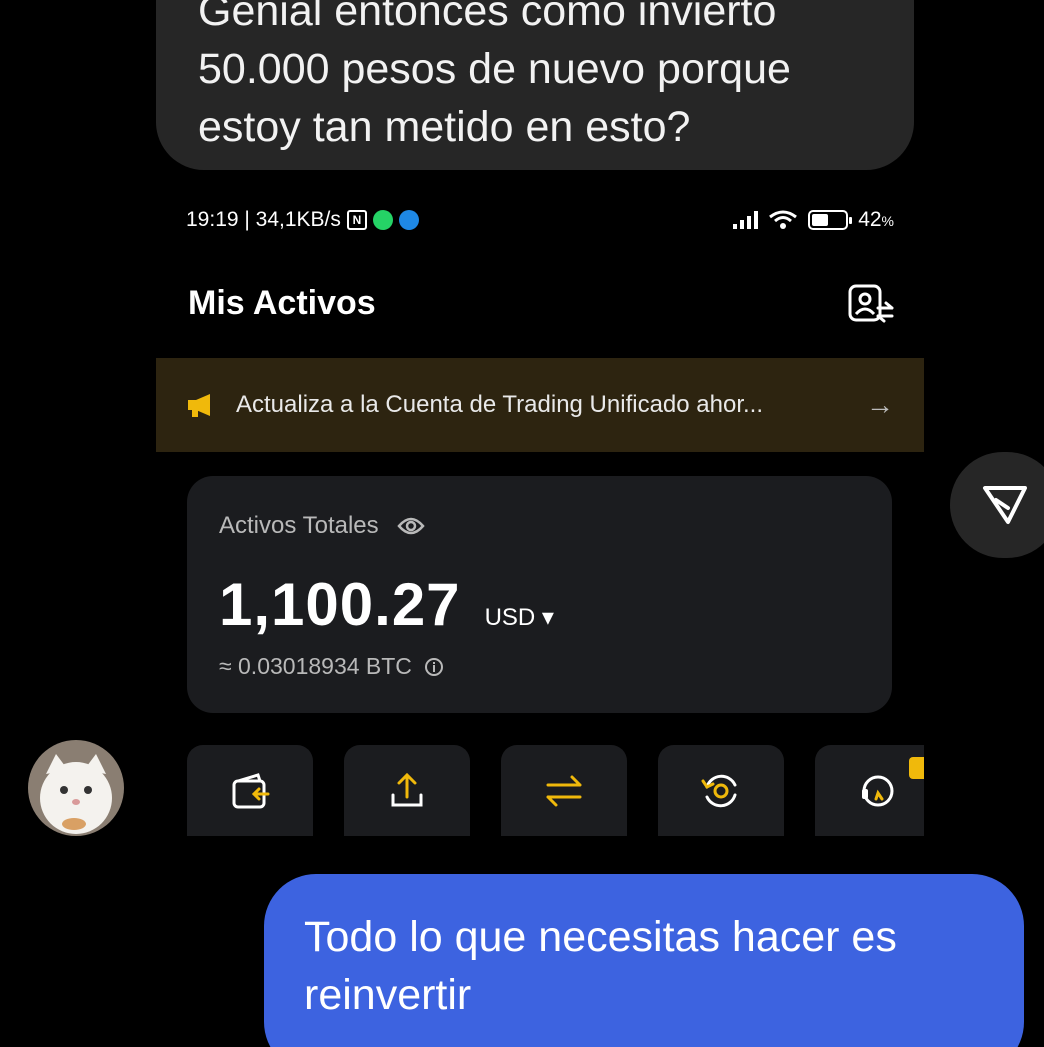 This screenshot has height=1047, width=1044. I want to click on withdraw-icon, so click(407, 789).